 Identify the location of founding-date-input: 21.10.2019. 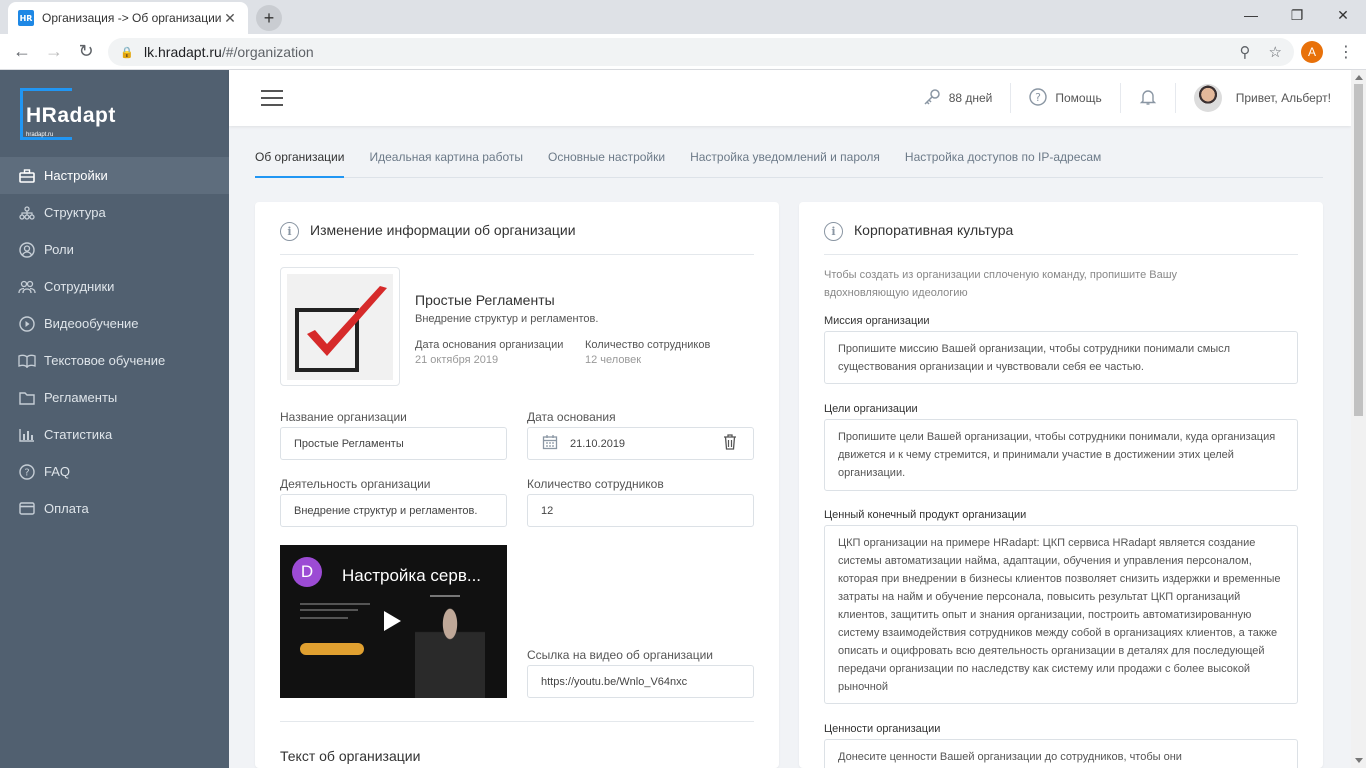
(640, 443).